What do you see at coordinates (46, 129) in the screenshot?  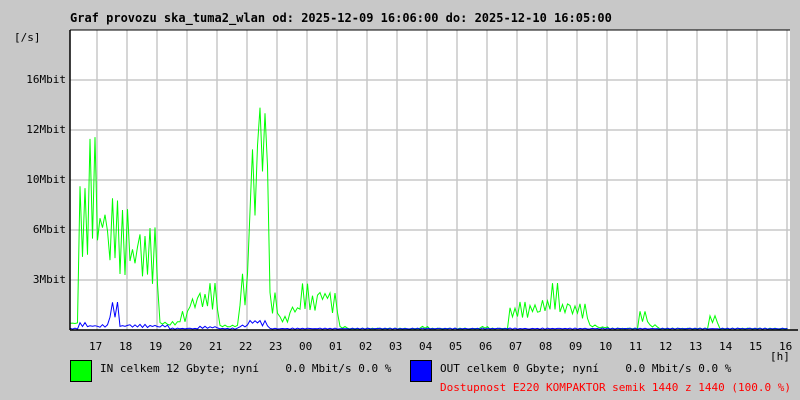 I see `y-tick-label: 12Mbit` at bounding box center [46, 129].